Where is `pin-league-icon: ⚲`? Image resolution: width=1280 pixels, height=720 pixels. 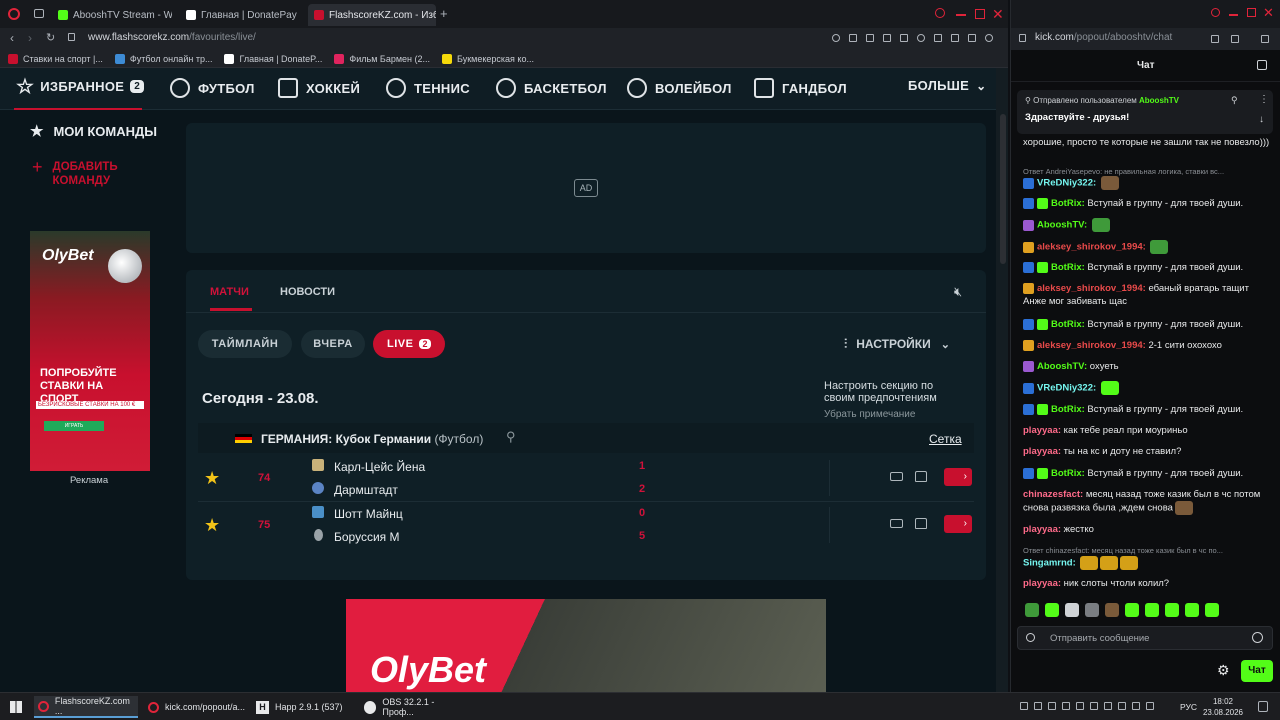
pin-league-icon: ⚲ is located at coordinates (511, 437).